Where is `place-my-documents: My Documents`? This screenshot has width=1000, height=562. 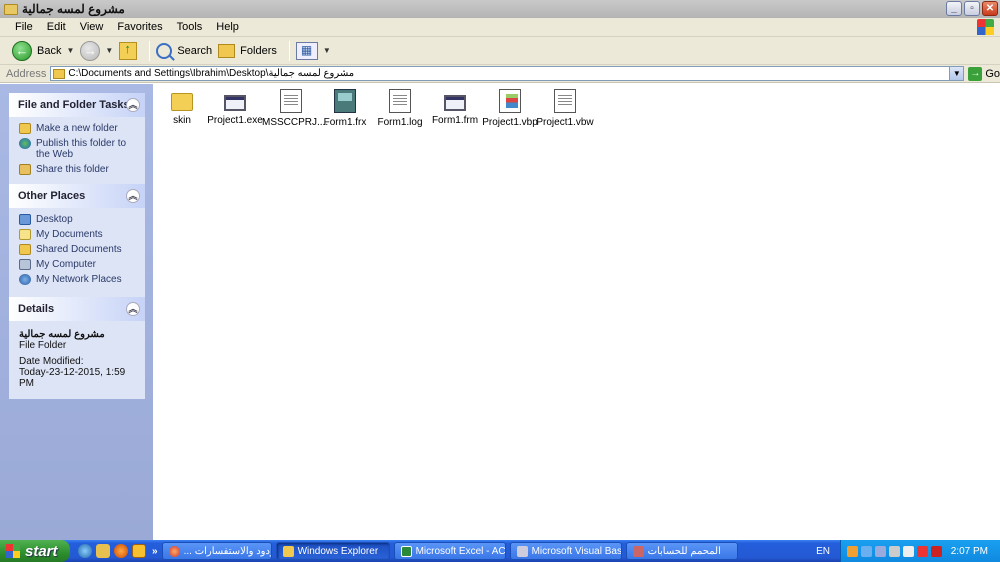
place-my-documents: My Documents is located at coordinates (78, 234).